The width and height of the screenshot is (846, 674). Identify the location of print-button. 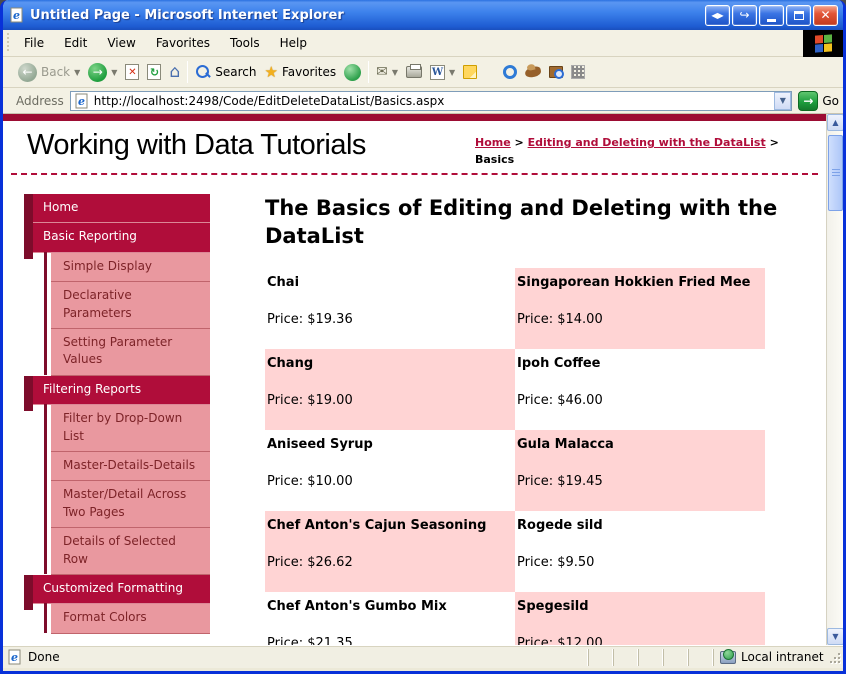
(414, 72).